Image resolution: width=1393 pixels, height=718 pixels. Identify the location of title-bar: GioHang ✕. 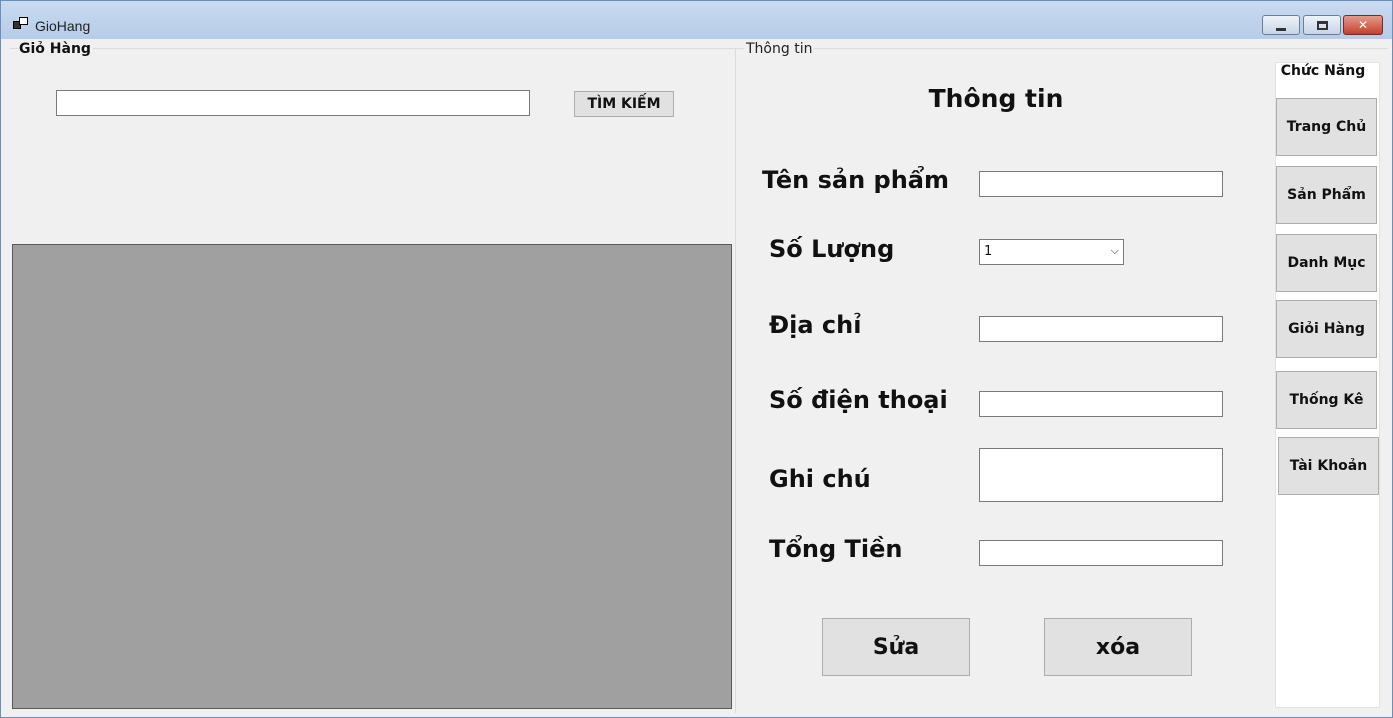
(696, 20).